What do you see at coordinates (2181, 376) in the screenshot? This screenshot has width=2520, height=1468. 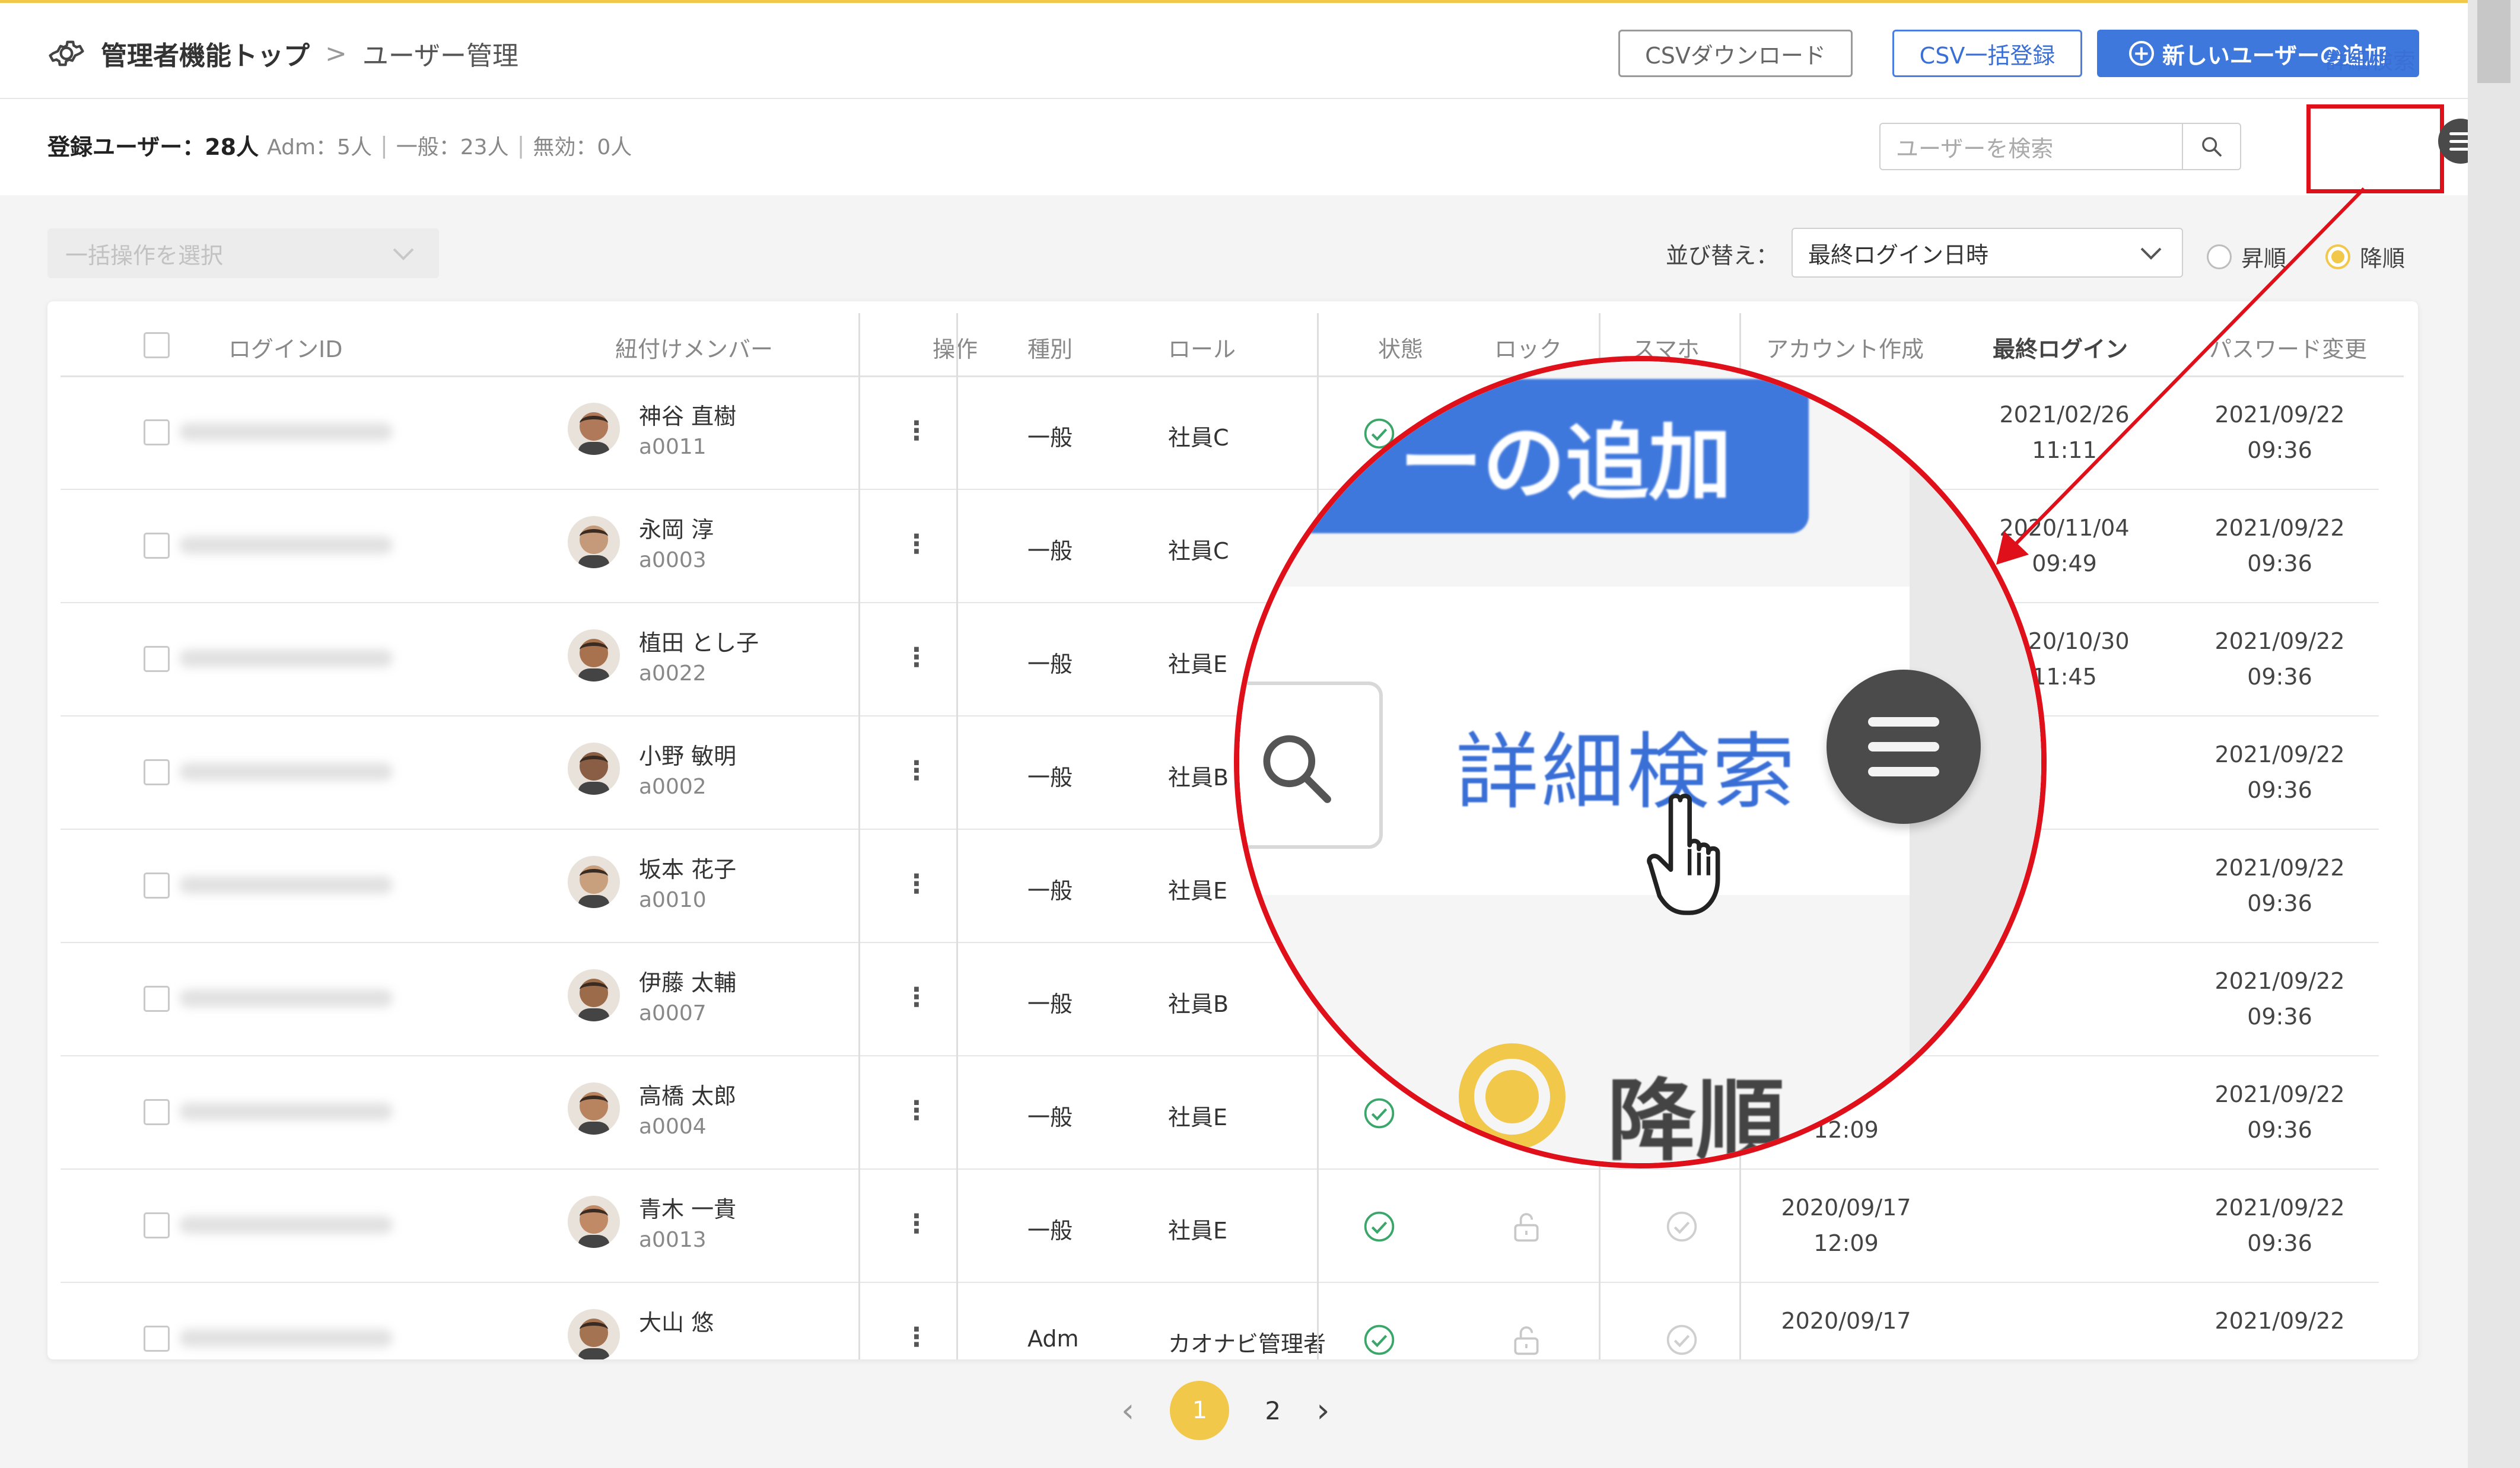 I see `callout-arrow` at bounding box center [2181, 376].